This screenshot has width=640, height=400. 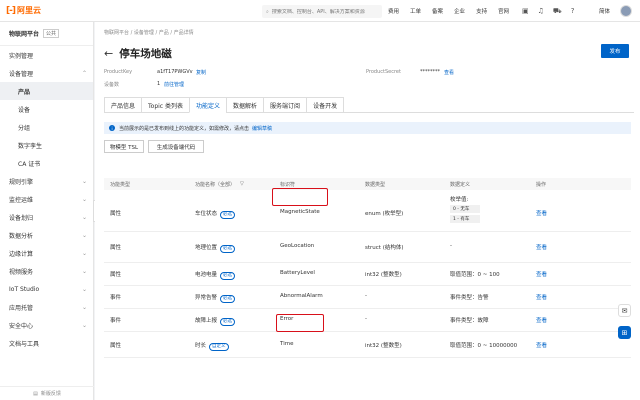 What do you see at coordinates (24, 34) in the screenshot?
I see `platform-title: 物联网平台` at bounding box center [24, 34].